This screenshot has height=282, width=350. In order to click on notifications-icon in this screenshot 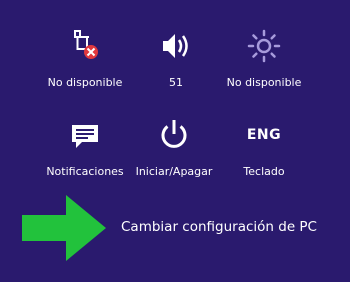, I will do `click(85, 135)`.